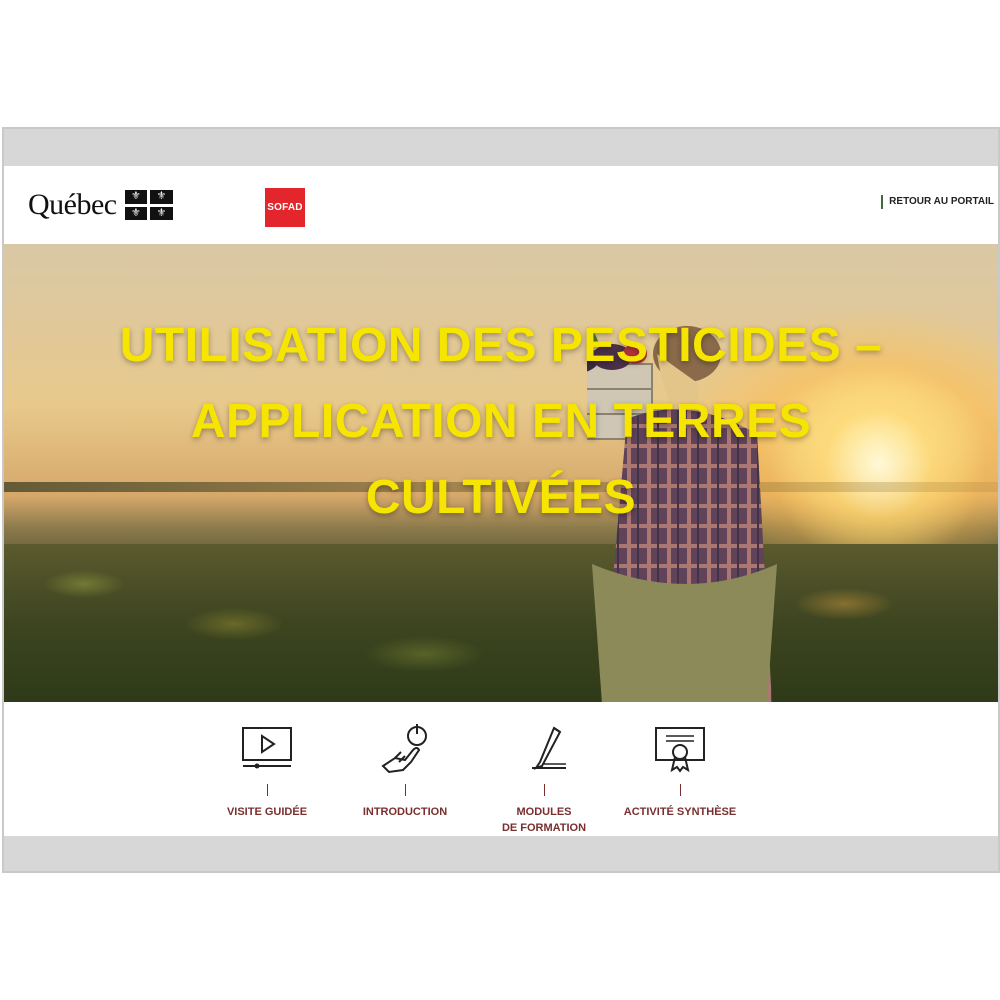 The width and height of the screenshot is (1000, 1000). I want to click on return-to-portal-link: RETOUR AU PORTAIL, so click(937, 202).